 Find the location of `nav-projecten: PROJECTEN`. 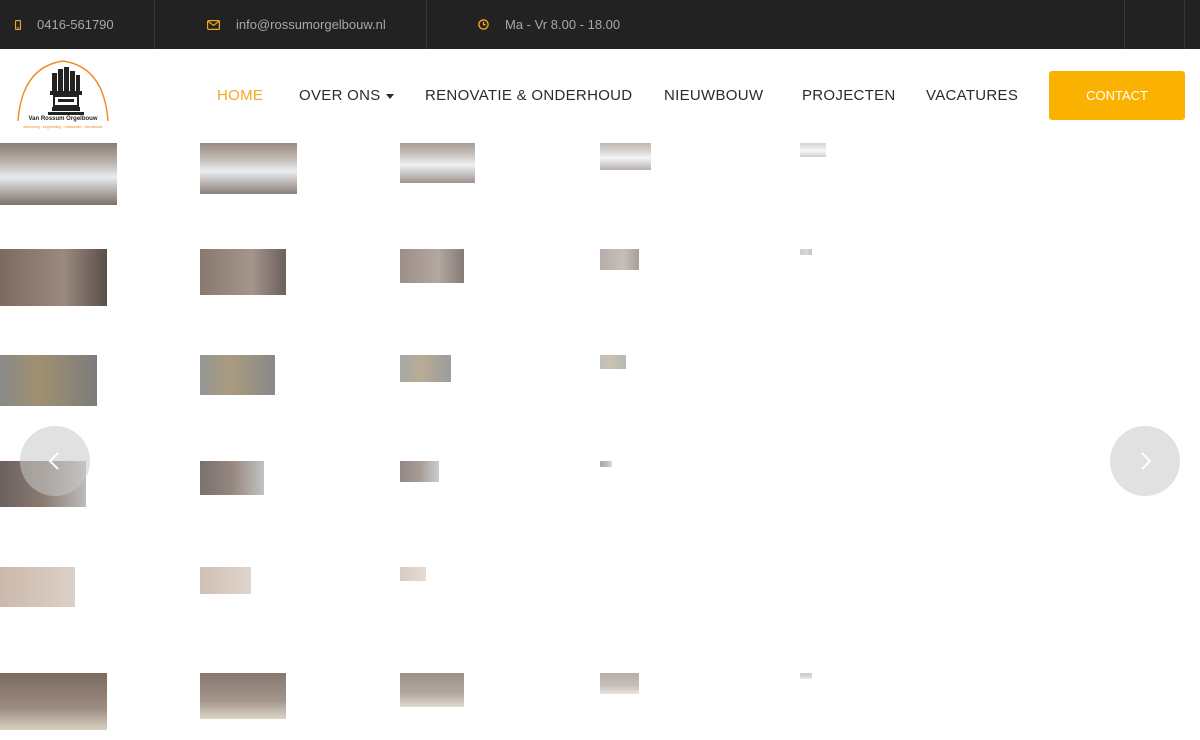

nav-projecten: PROJECTEN is located at coordinates (849, 95).